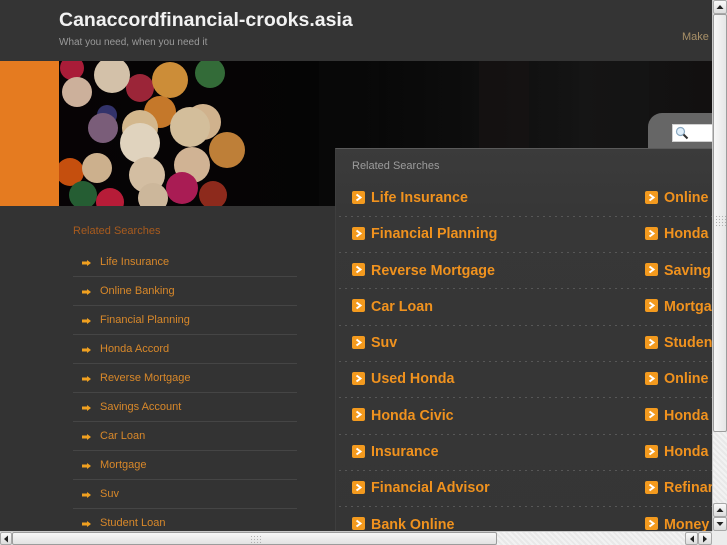 This screenshot has width=727, height=545. Describe the element at coordinates (254, 538) in the screenshot. I see `horizontal-scroll-thumb` at that location.